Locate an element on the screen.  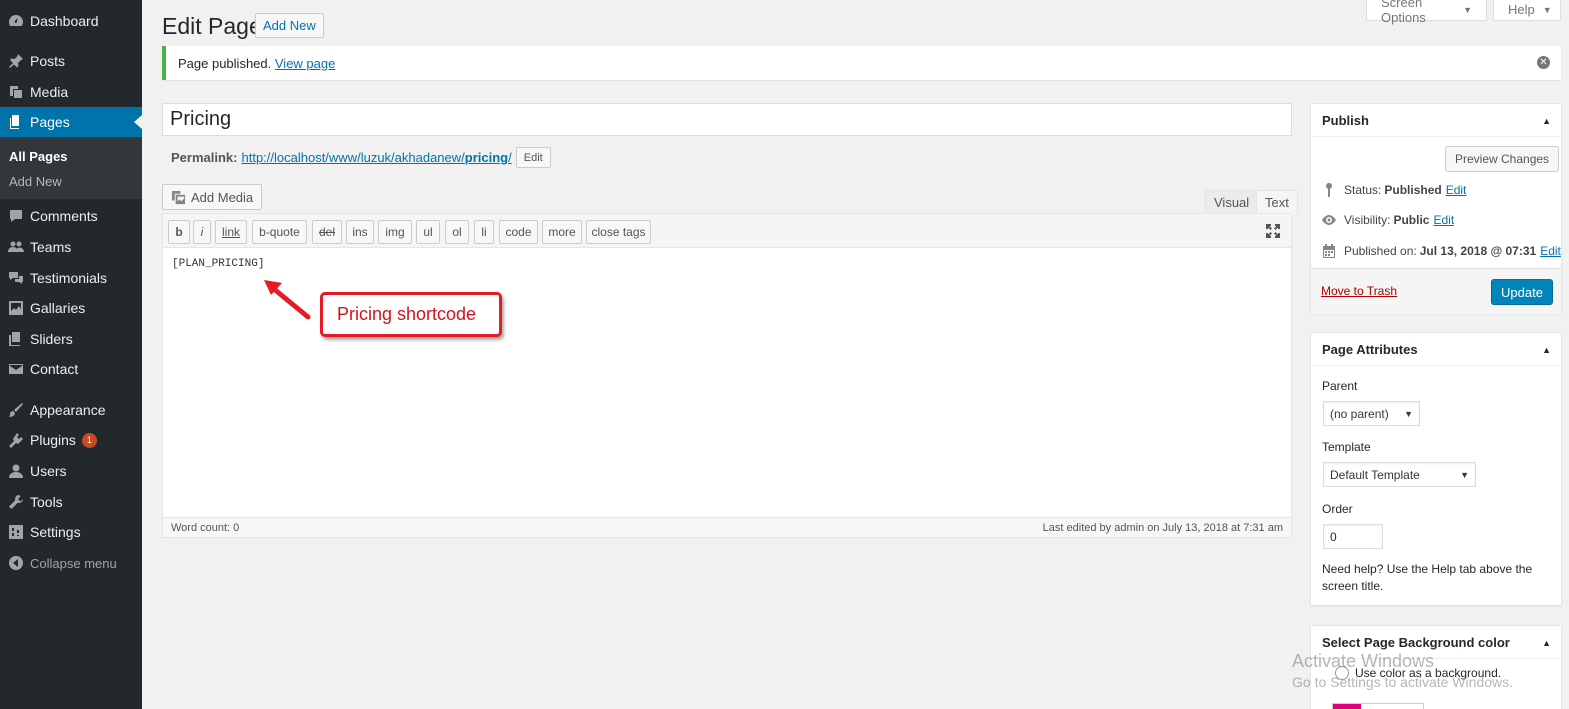
permalink-url-prefix: http://localhost/www/luzuk/akhadanew/ is located at coordinates (353, 157).